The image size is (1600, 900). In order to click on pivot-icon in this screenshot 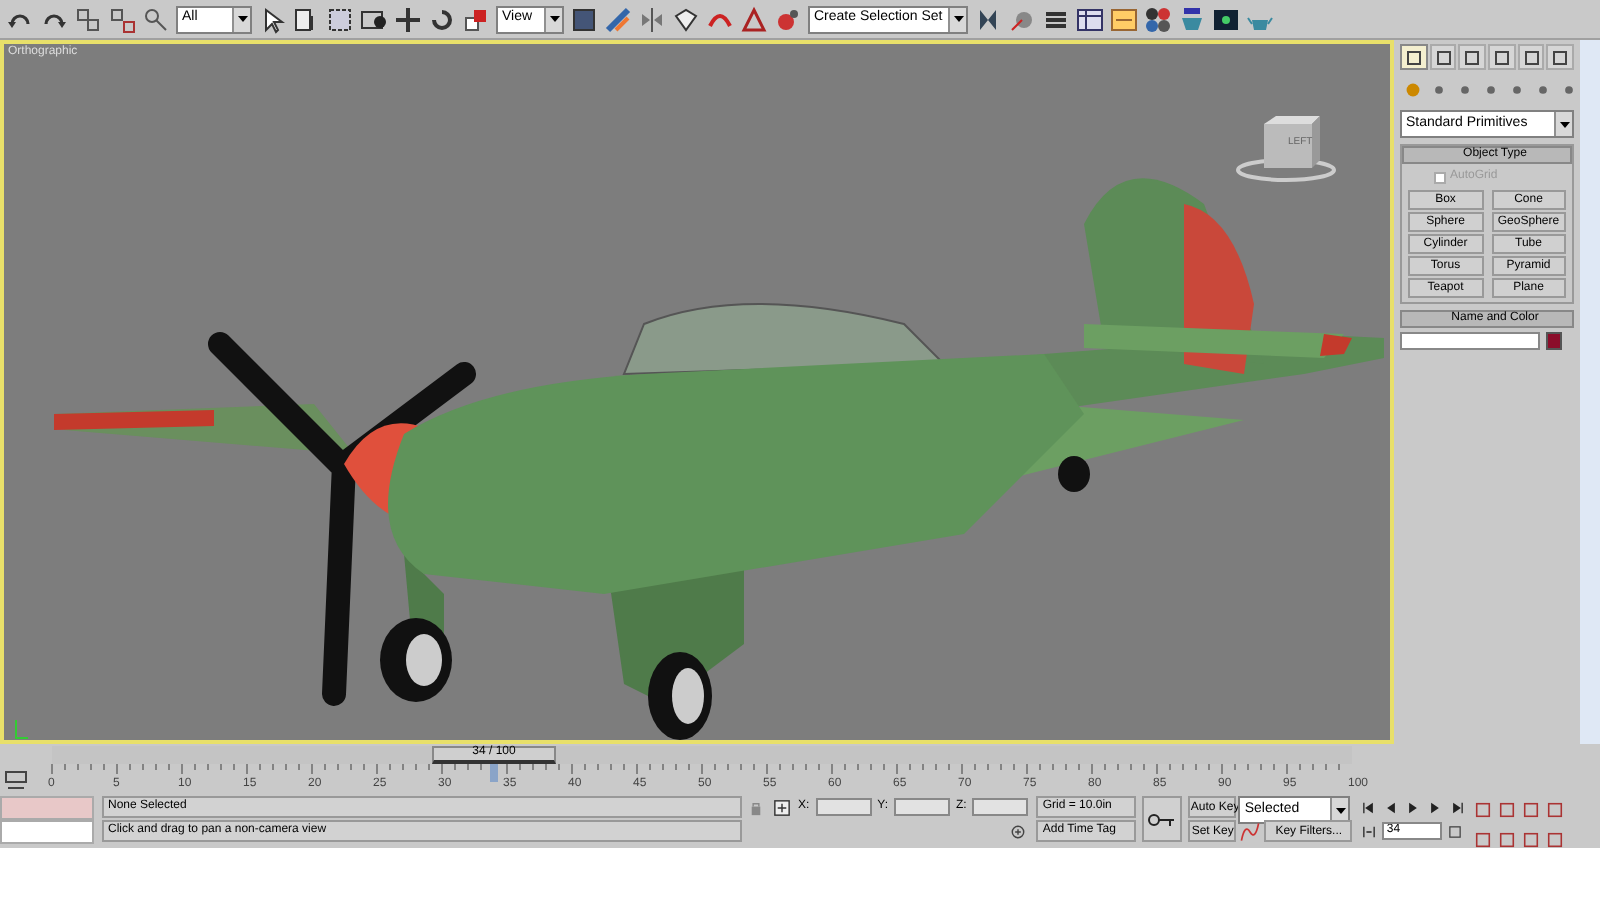, I will do `click(584, 19)`.